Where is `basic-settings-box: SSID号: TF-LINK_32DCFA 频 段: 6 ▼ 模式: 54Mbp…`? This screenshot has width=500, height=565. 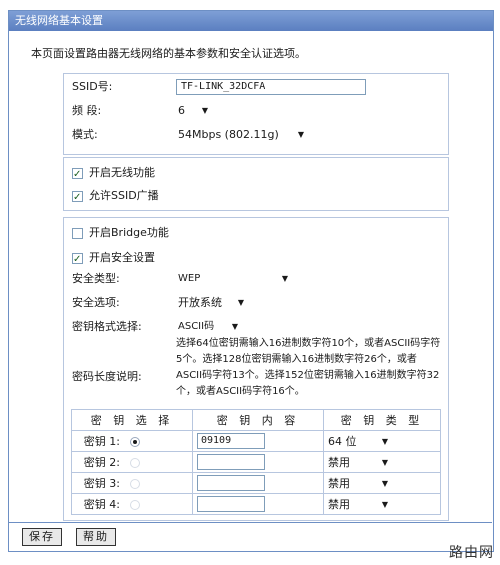 basic-settings-box: SSID号: TF-LINK_32DCFA 频 段: 6 ▼ 模式: 54Mbp… is located at coordinates (256, 114).